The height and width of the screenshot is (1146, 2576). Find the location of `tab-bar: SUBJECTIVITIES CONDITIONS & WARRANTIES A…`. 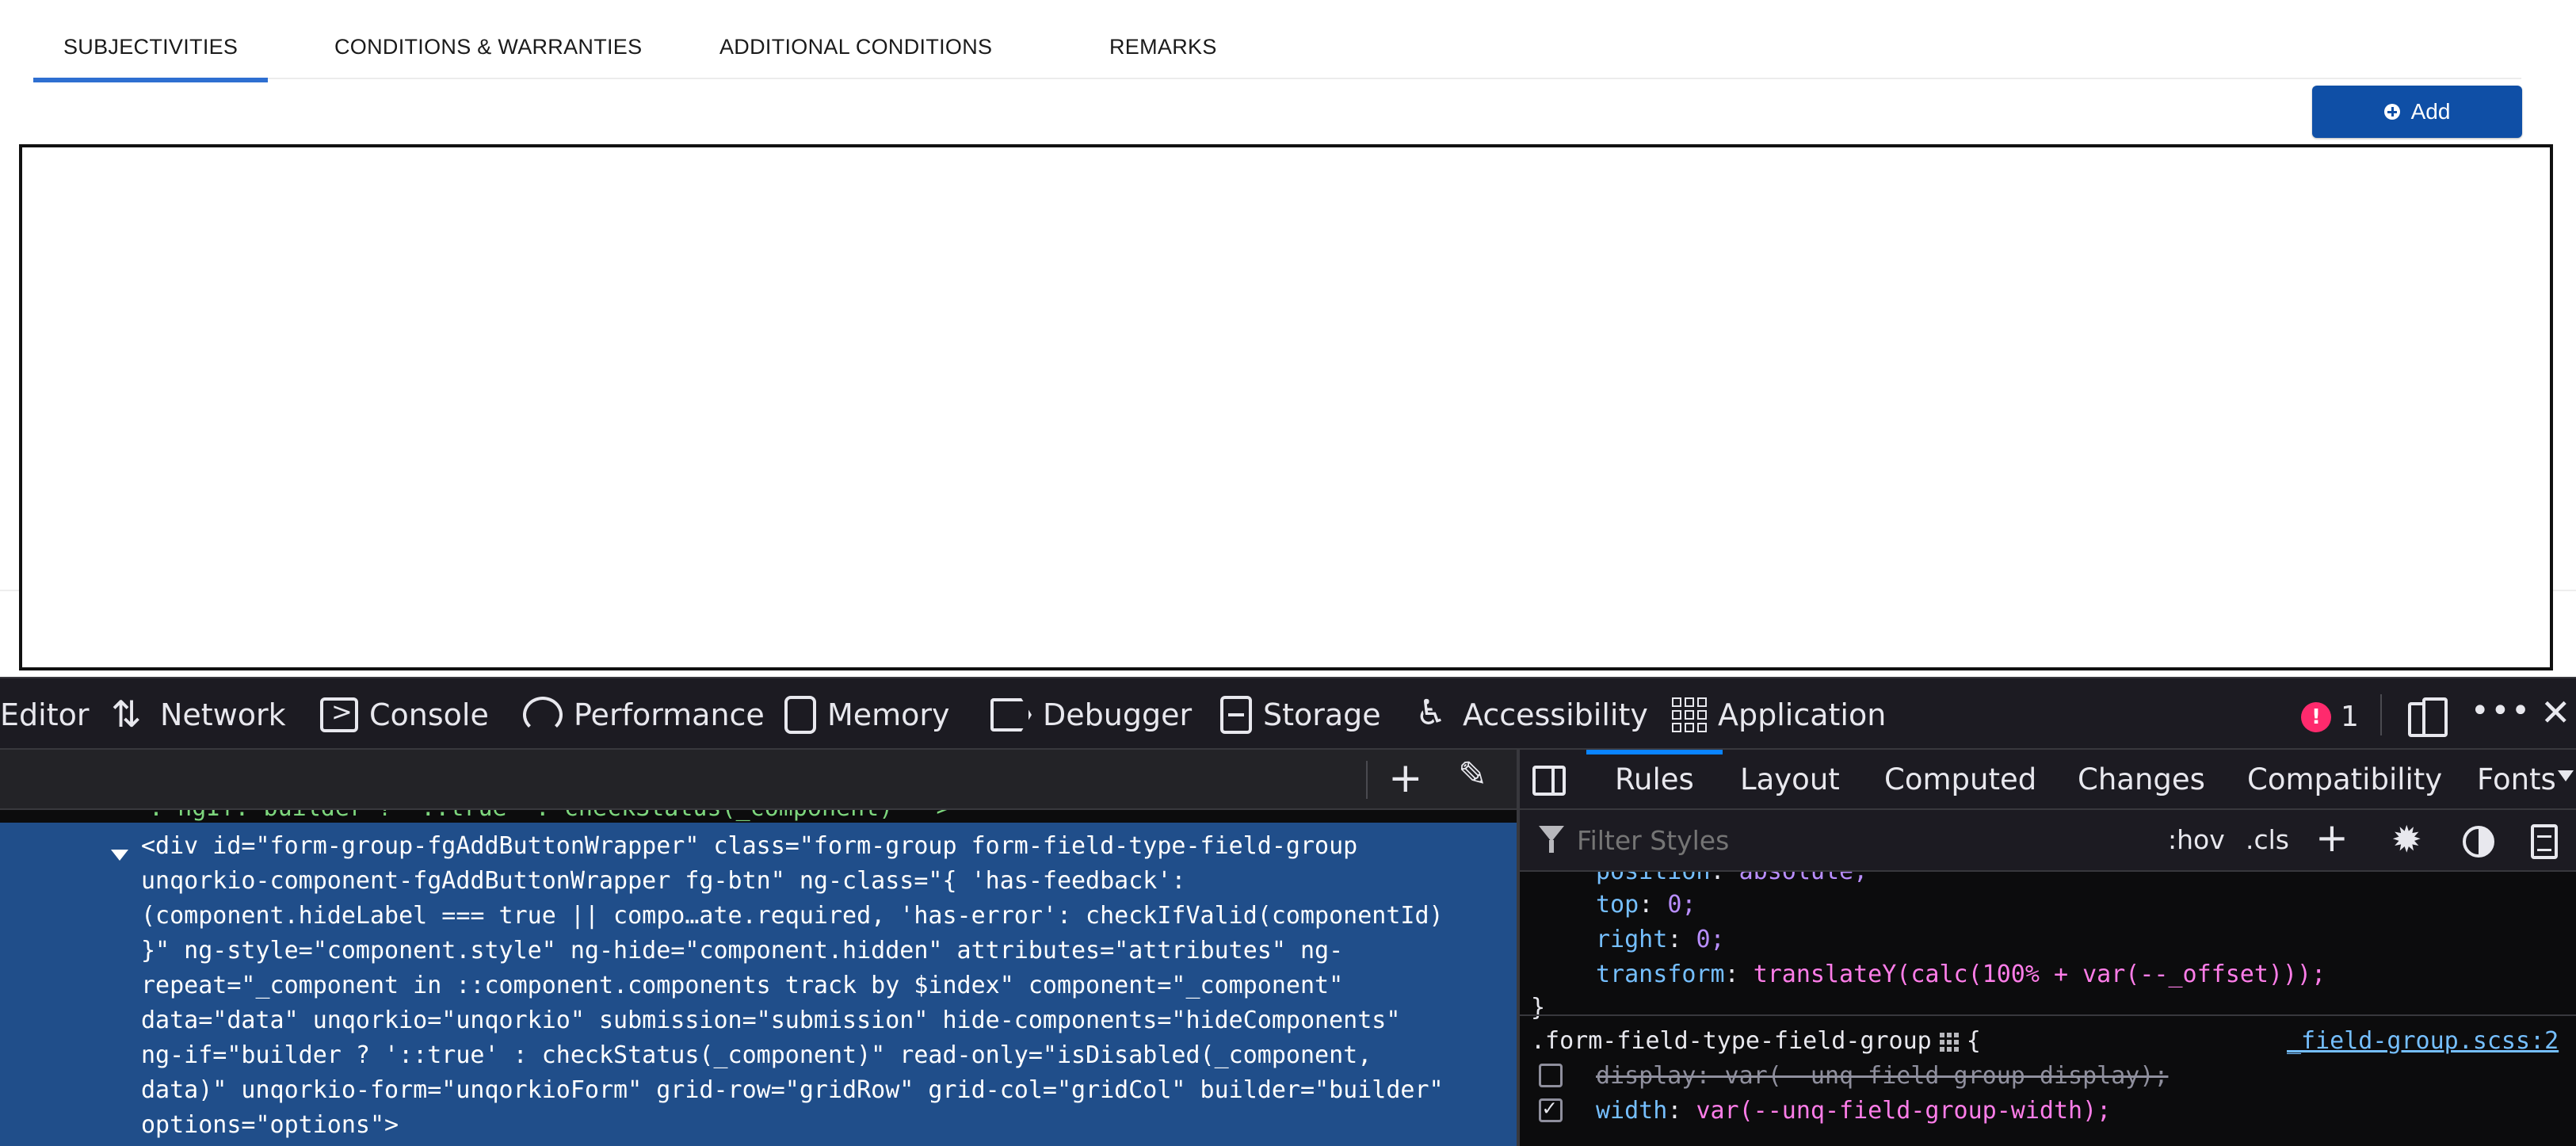

tab-bar: SUBJECTIVITIES CONDITIONS & WARRANTIES A… is located at coordinates (1276, 41).